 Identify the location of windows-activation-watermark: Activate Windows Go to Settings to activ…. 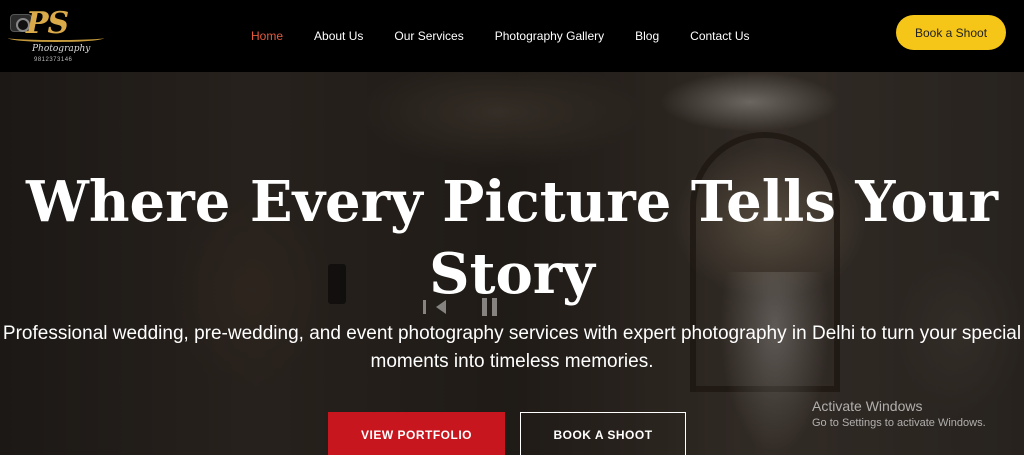
(899, 413).